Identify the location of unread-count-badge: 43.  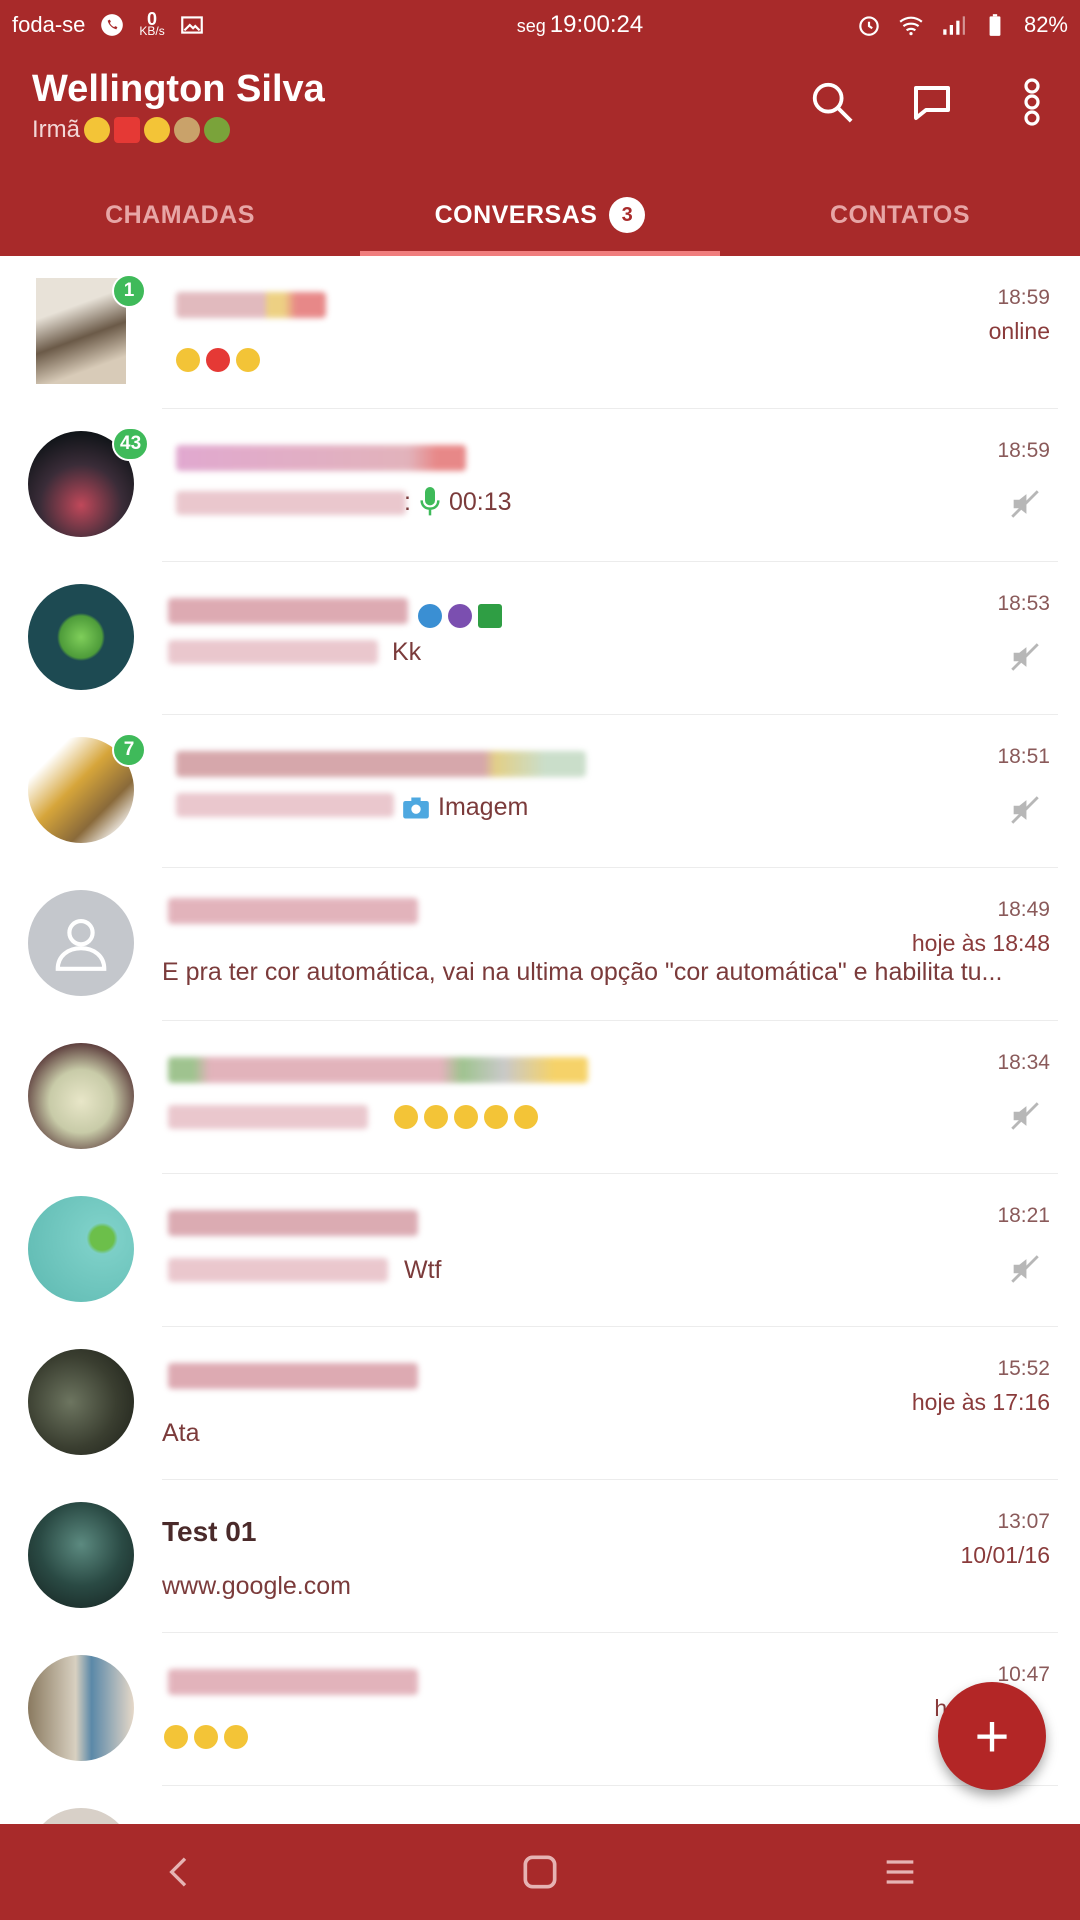
(131, 444).